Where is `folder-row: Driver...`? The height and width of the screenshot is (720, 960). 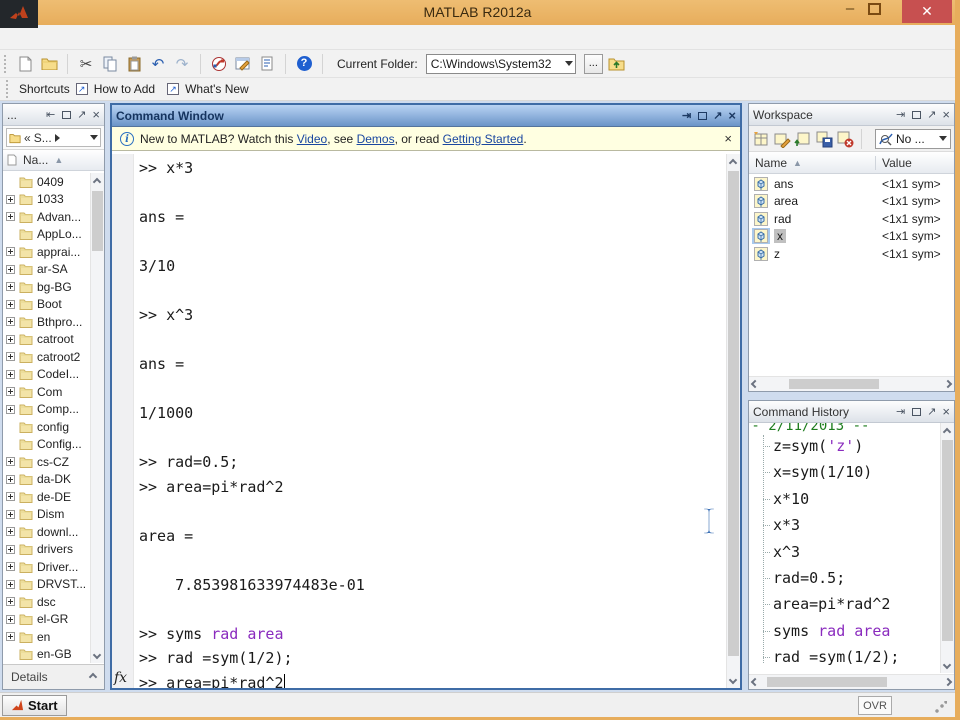 folder-row: Driver... is located at coordinates (47, 567).